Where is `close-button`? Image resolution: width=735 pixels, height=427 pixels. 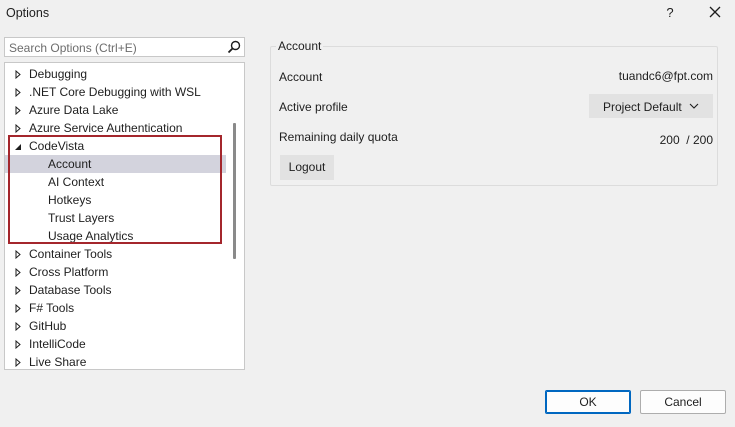
close-button is located at coordinates (715, 13).